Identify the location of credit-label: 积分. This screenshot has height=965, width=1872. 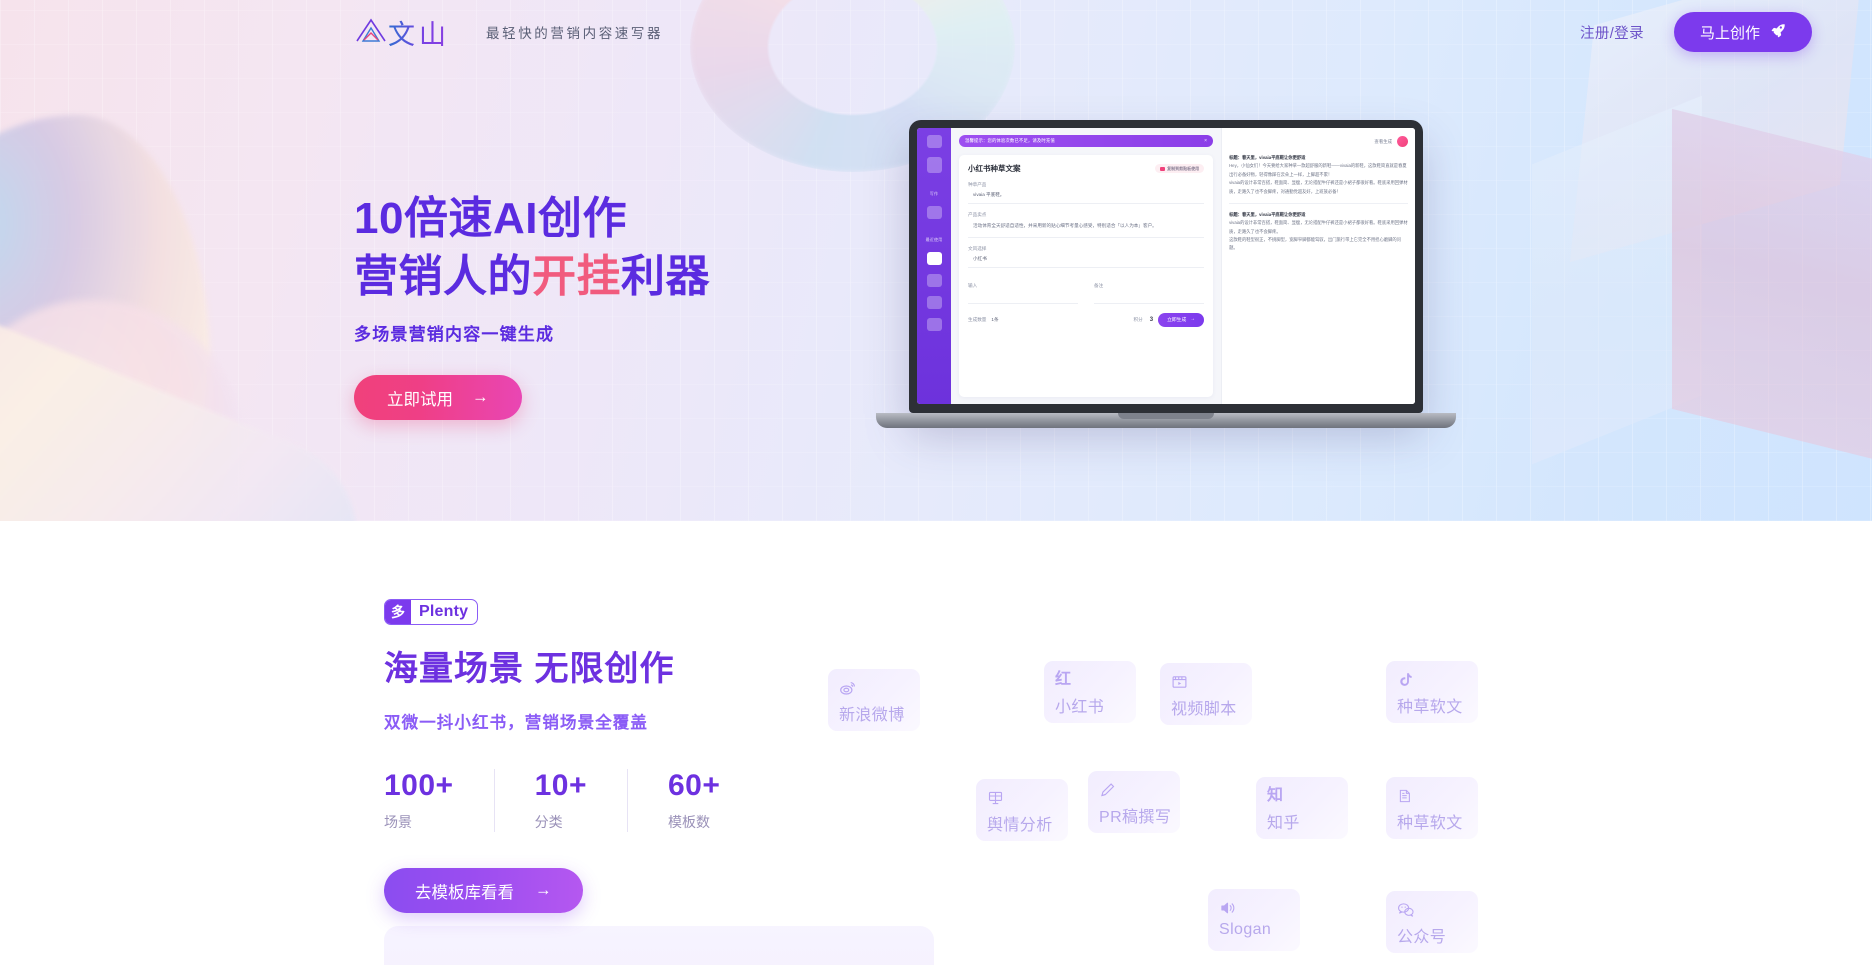
(1138, 319).